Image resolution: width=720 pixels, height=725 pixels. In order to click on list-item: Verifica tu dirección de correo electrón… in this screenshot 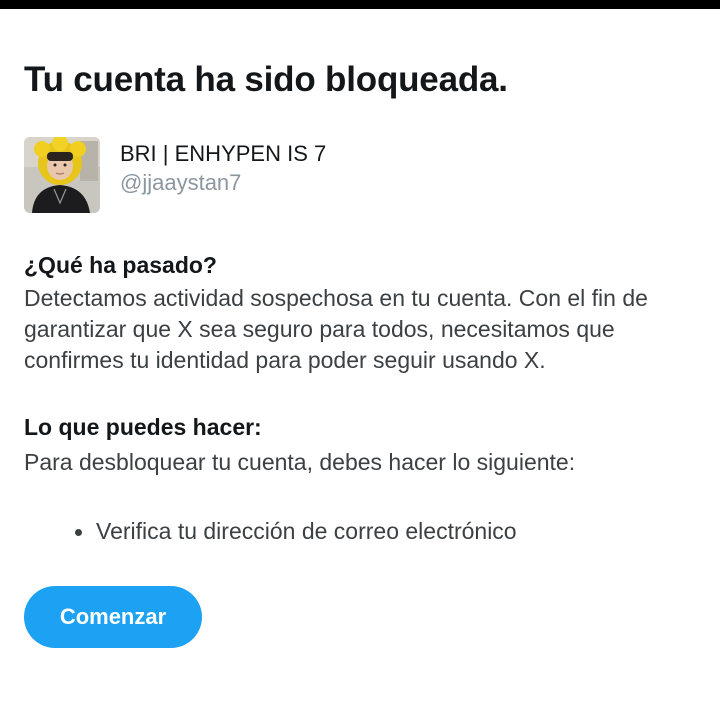, I will do `click(294, 531)`.